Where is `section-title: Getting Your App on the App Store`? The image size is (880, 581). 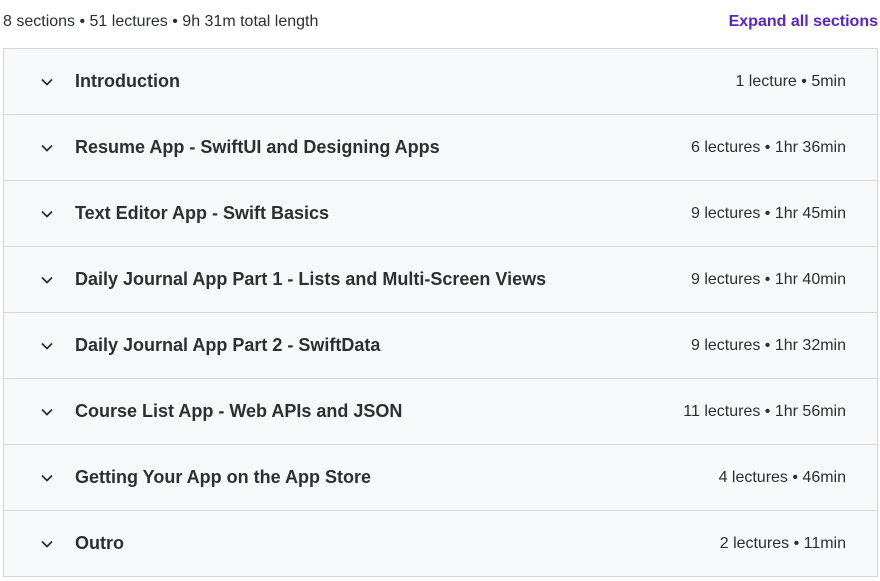
section-title: Getting Your App on the App Store is located at coordinates (223, 477).